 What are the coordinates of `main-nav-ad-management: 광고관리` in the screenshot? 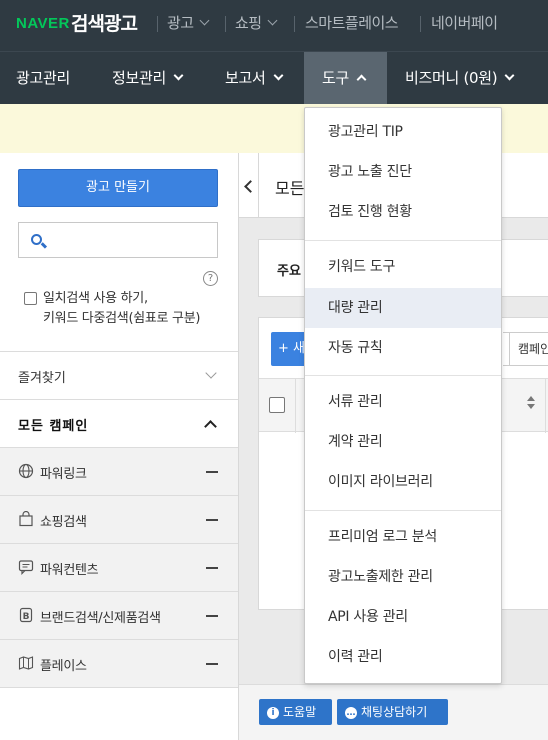 It's located at (43, 78).